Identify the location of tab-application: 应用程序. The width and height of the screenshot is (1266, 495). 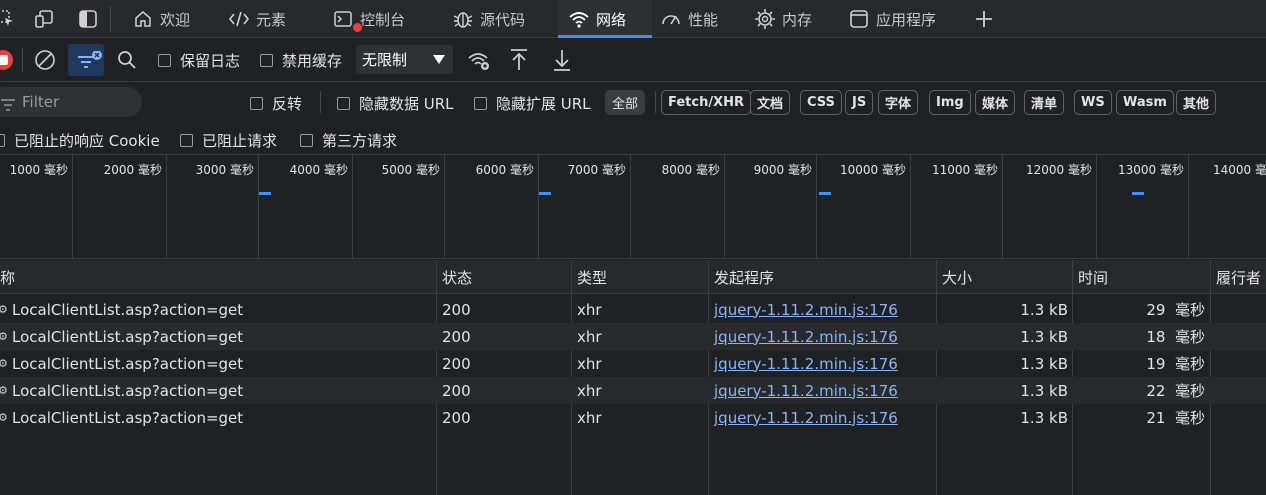
(899, 19).